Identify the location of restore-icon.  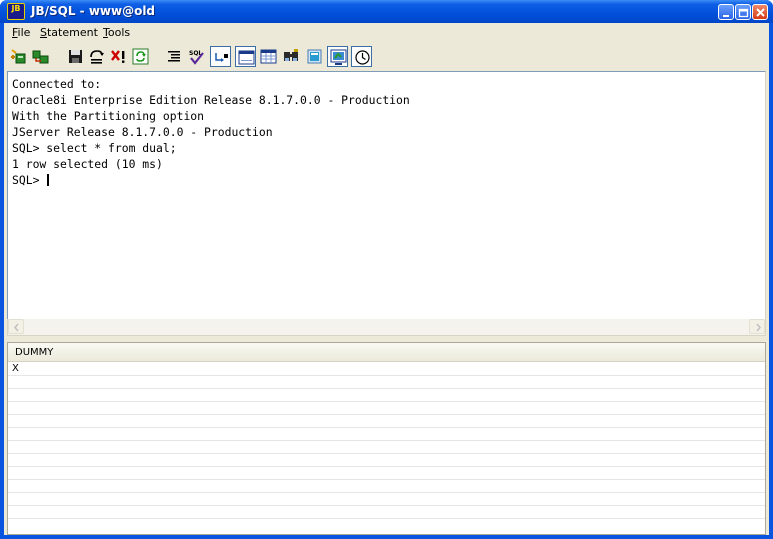
(743, 13).